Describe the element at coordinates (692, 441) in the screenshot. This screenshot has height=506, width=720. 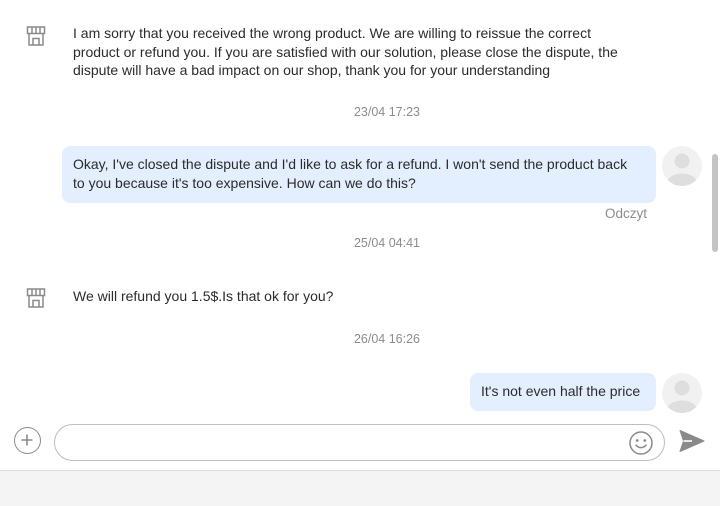
I see `send-icon` at that location.